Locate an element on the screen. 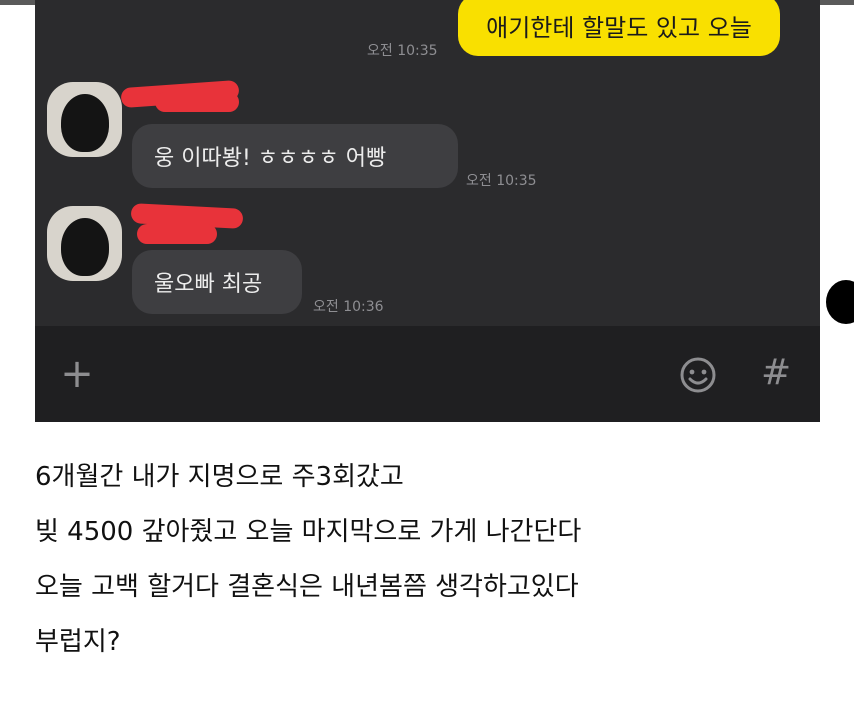 The height and width of the screenshot is (713, 854). post-text-line: 오늘 고백 할거다 결혼식은 내년봄쯤 생각하고있다 is located at coordinates (307, 587).